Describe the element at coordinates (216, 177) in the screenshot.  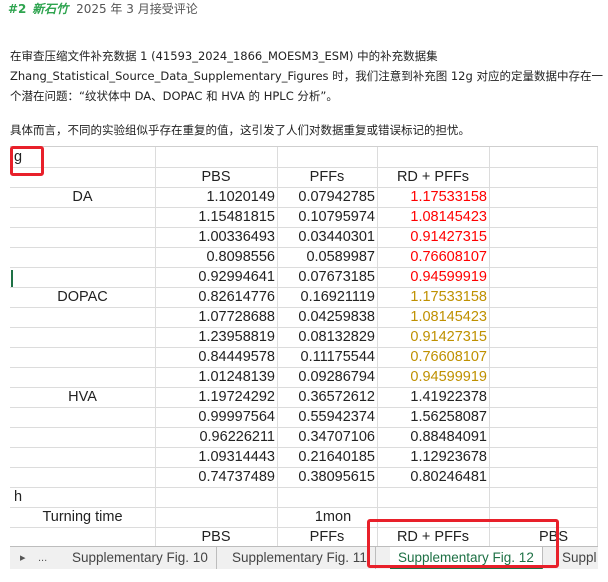
I see `column-header-pbs: PBS` at that location.